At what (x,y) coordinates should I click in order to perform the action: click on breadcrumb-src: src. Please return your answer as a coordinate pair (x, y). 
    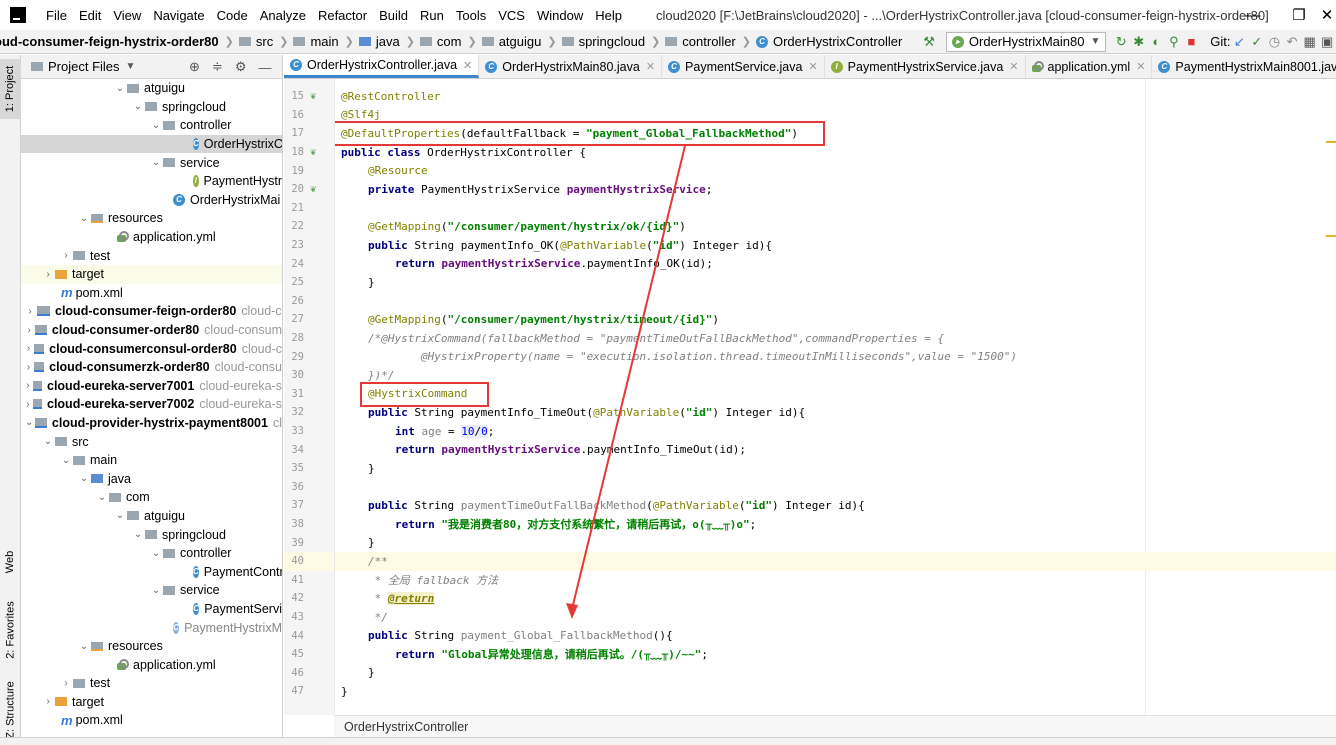
    Looking at the image, I should click on (257, 41).